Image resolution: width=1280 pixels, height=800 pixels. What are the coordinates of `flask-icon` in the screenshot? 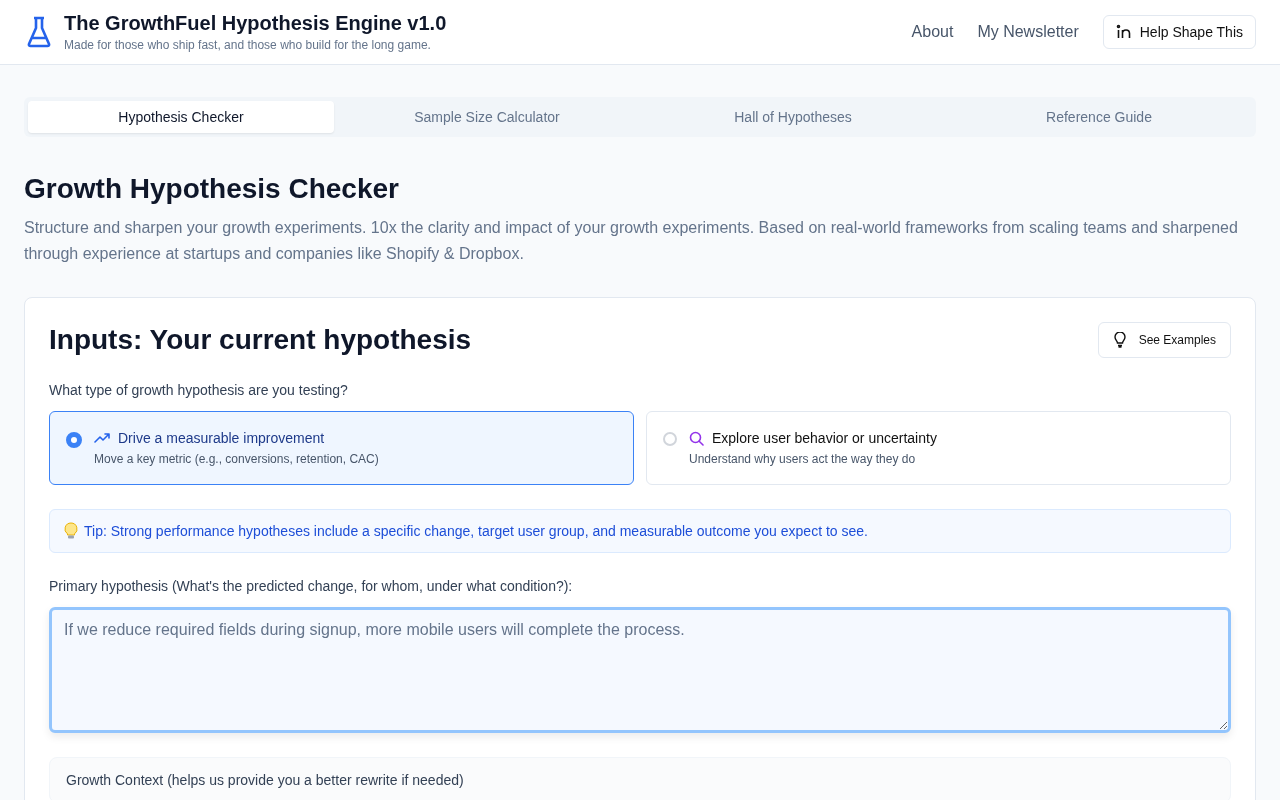 It's located at (39, 32).